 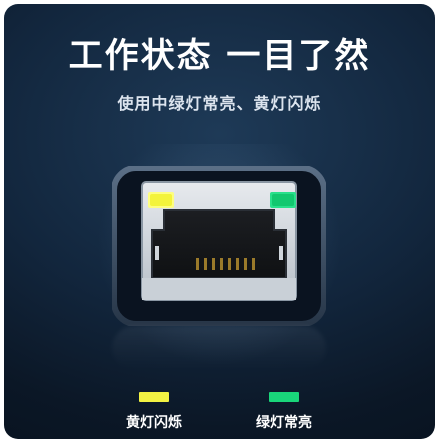 I want to click on green-led-swatch, so click(x=284, y=397).